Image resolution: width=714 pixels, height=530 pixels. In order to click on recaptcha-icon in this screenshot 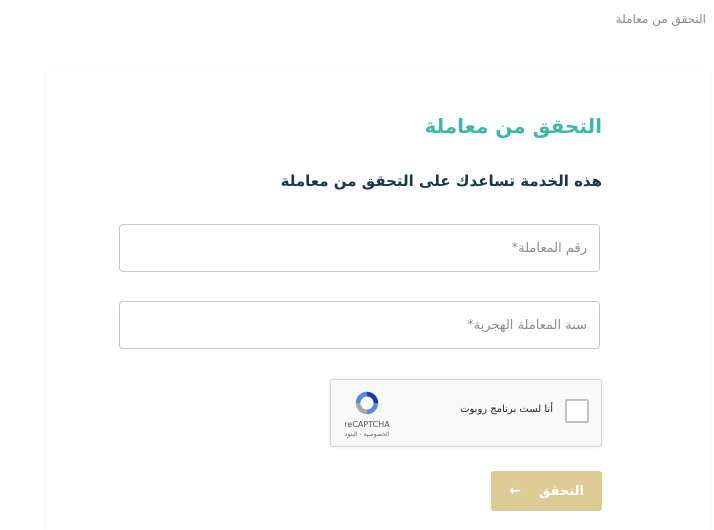, I will do `click(367, 403)`.